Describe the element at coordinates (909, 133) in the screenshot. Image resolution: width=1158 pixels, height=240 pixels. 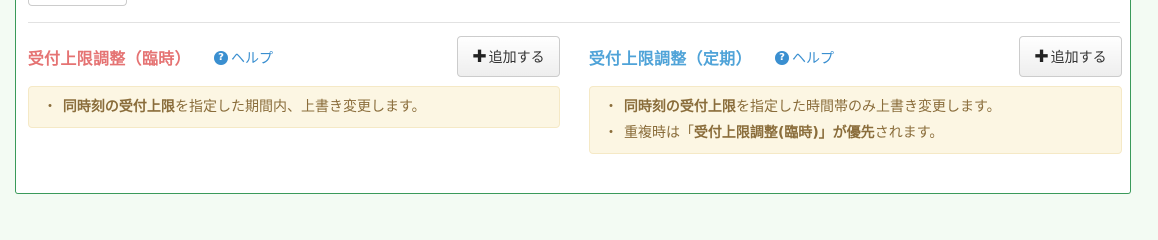
I see `note-text: されます。` at that location.